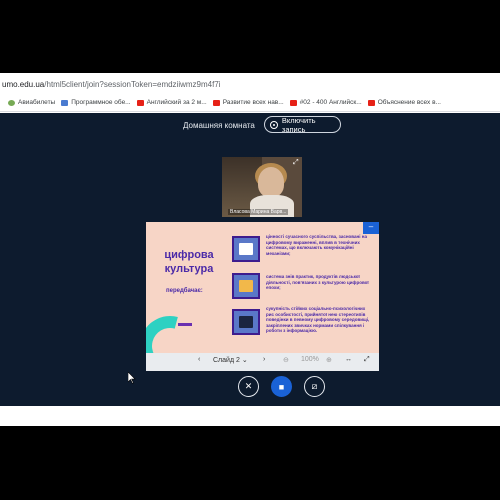  What do you see at coordinates (199, 359) in the screenshot?
I see `previous-slide-button: ‹` at bounding box center [199, 359].